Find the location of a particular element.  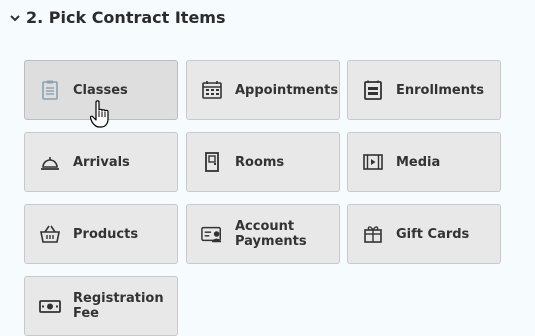

products-tile: Products is located at coordinates (101, 234).